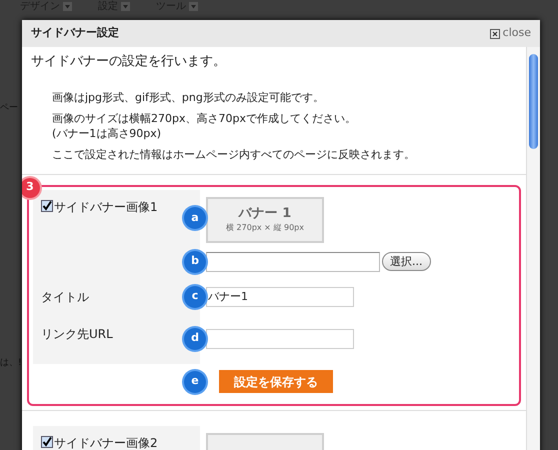 The image size is (558, 450). Describe the element at coordinates (195, 297) in the screenshot. I see `step-marker: c` at that location.